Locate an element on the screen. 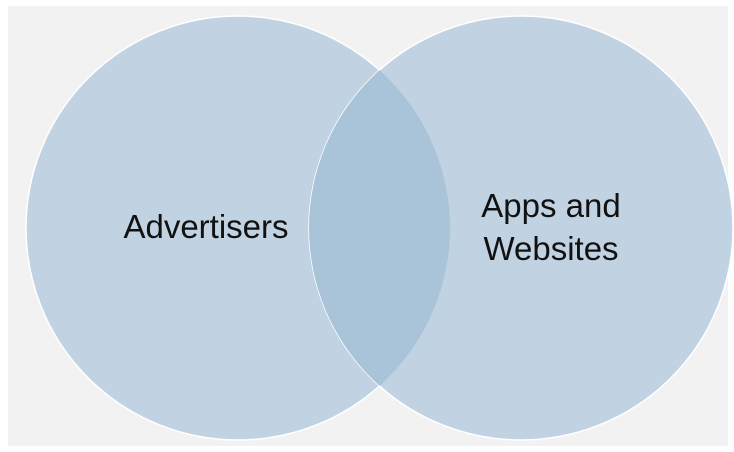  venn-label-apps-and: Apps and is located at coordinates (550, 205).